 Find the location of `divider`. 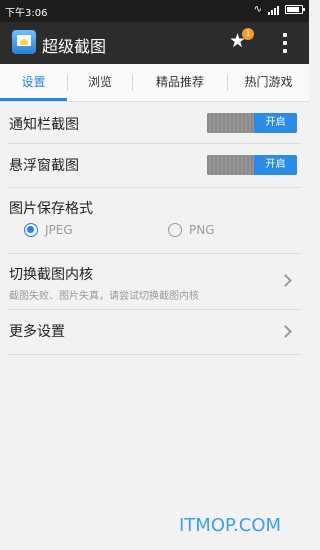

divider is located at coordinates (154, 354).